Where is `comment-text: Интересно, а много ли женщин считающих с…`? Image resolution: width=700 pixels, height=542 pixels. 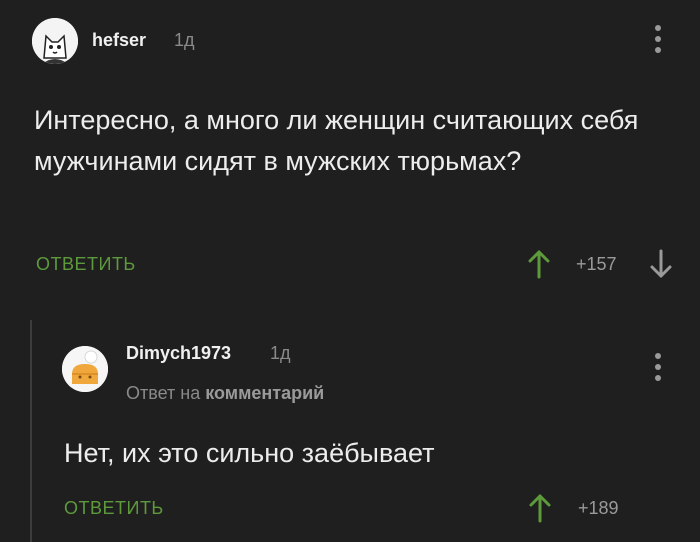 comment-text: Интересно, а много ли женщин считающих с… is located at coordinates (336, 140).